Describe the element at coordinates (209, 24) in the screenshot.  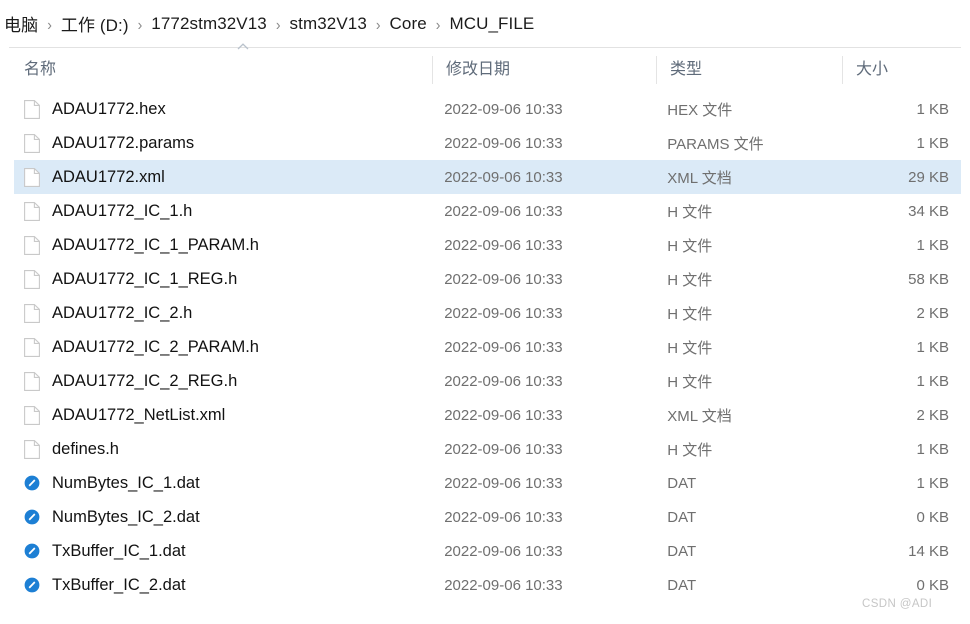
I see `breadcrumb-item: 1772stm32V13` at that location.